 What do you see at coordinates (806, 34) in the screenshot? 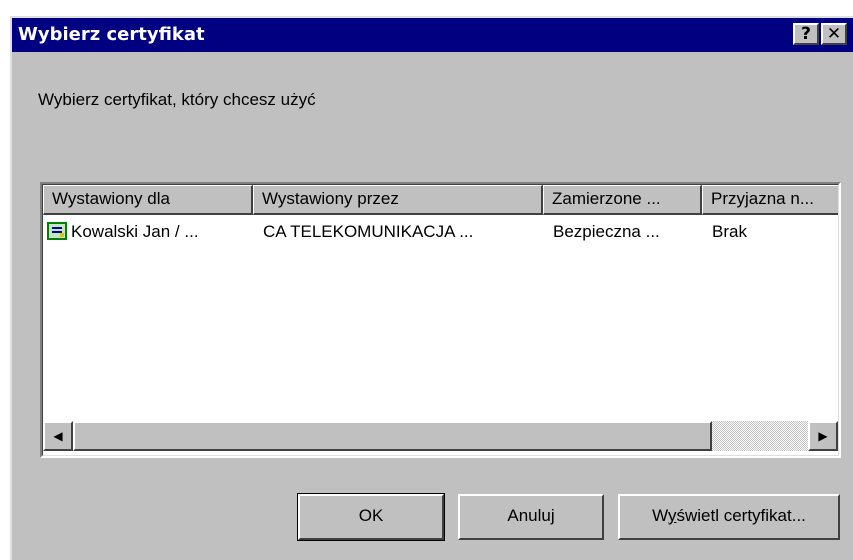
I see `help-button: ?` at bounding box center [806, 34].